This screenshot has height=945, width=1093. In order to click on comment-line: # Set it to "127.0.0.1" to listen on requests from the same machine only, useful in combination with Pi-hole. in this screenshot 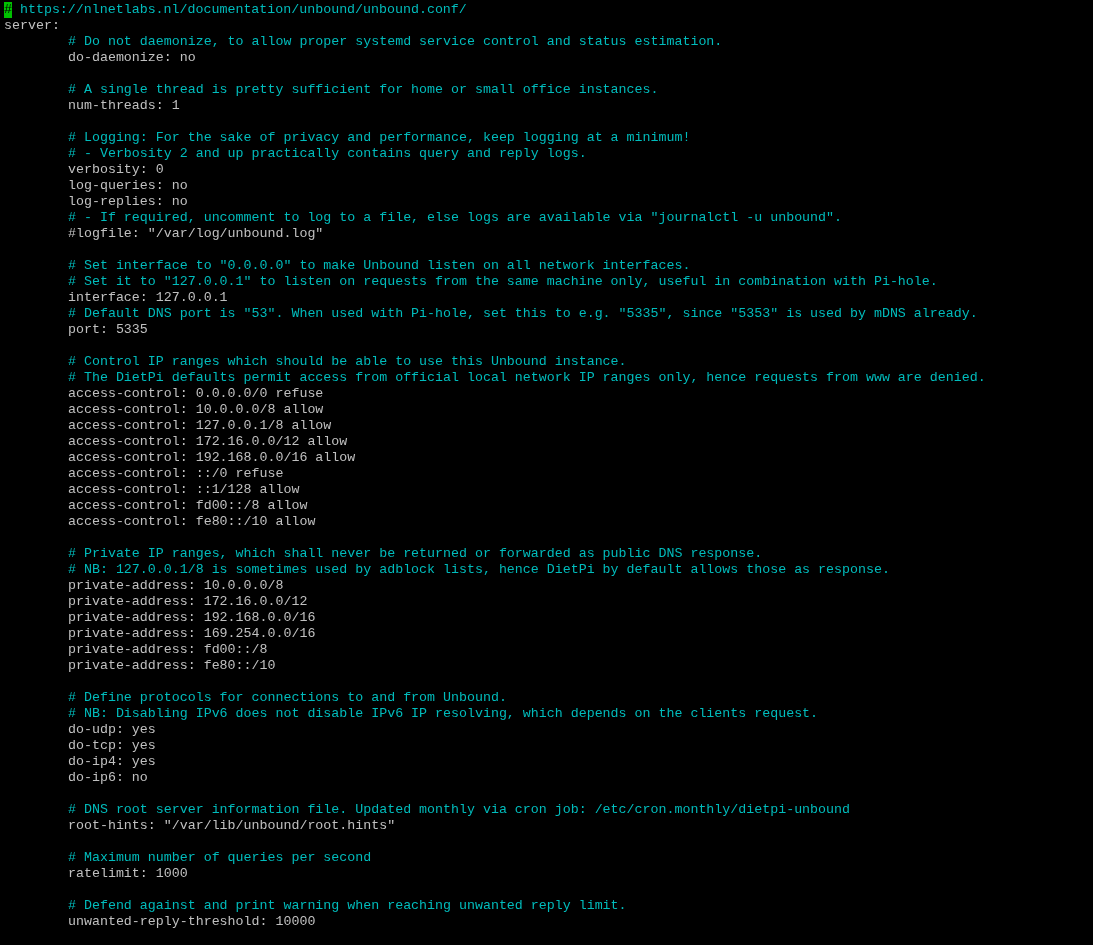, I will do `click(503, 282)`.